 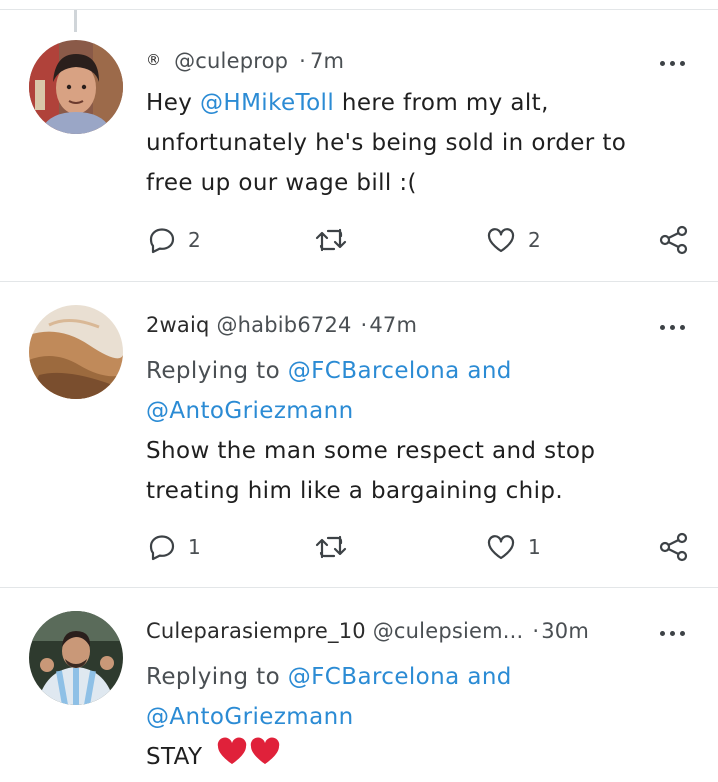 What do you see at coordinates (281, 183) in the screenshot?
I see `body-text: free up our wage bill :(` at bounding box center [281, 183].